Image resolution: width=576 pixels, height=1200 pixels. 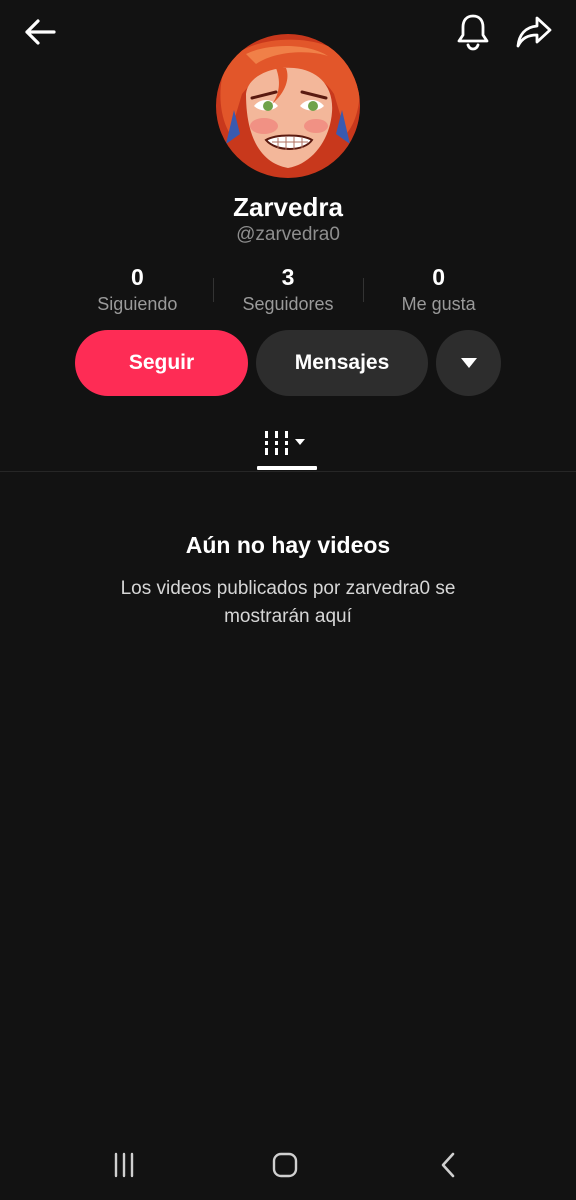 What do you see at coordinates (288, 545) in the screenshot?
I see `empty-state-title: Aún no hay videos` at bounding box center [288, 545].